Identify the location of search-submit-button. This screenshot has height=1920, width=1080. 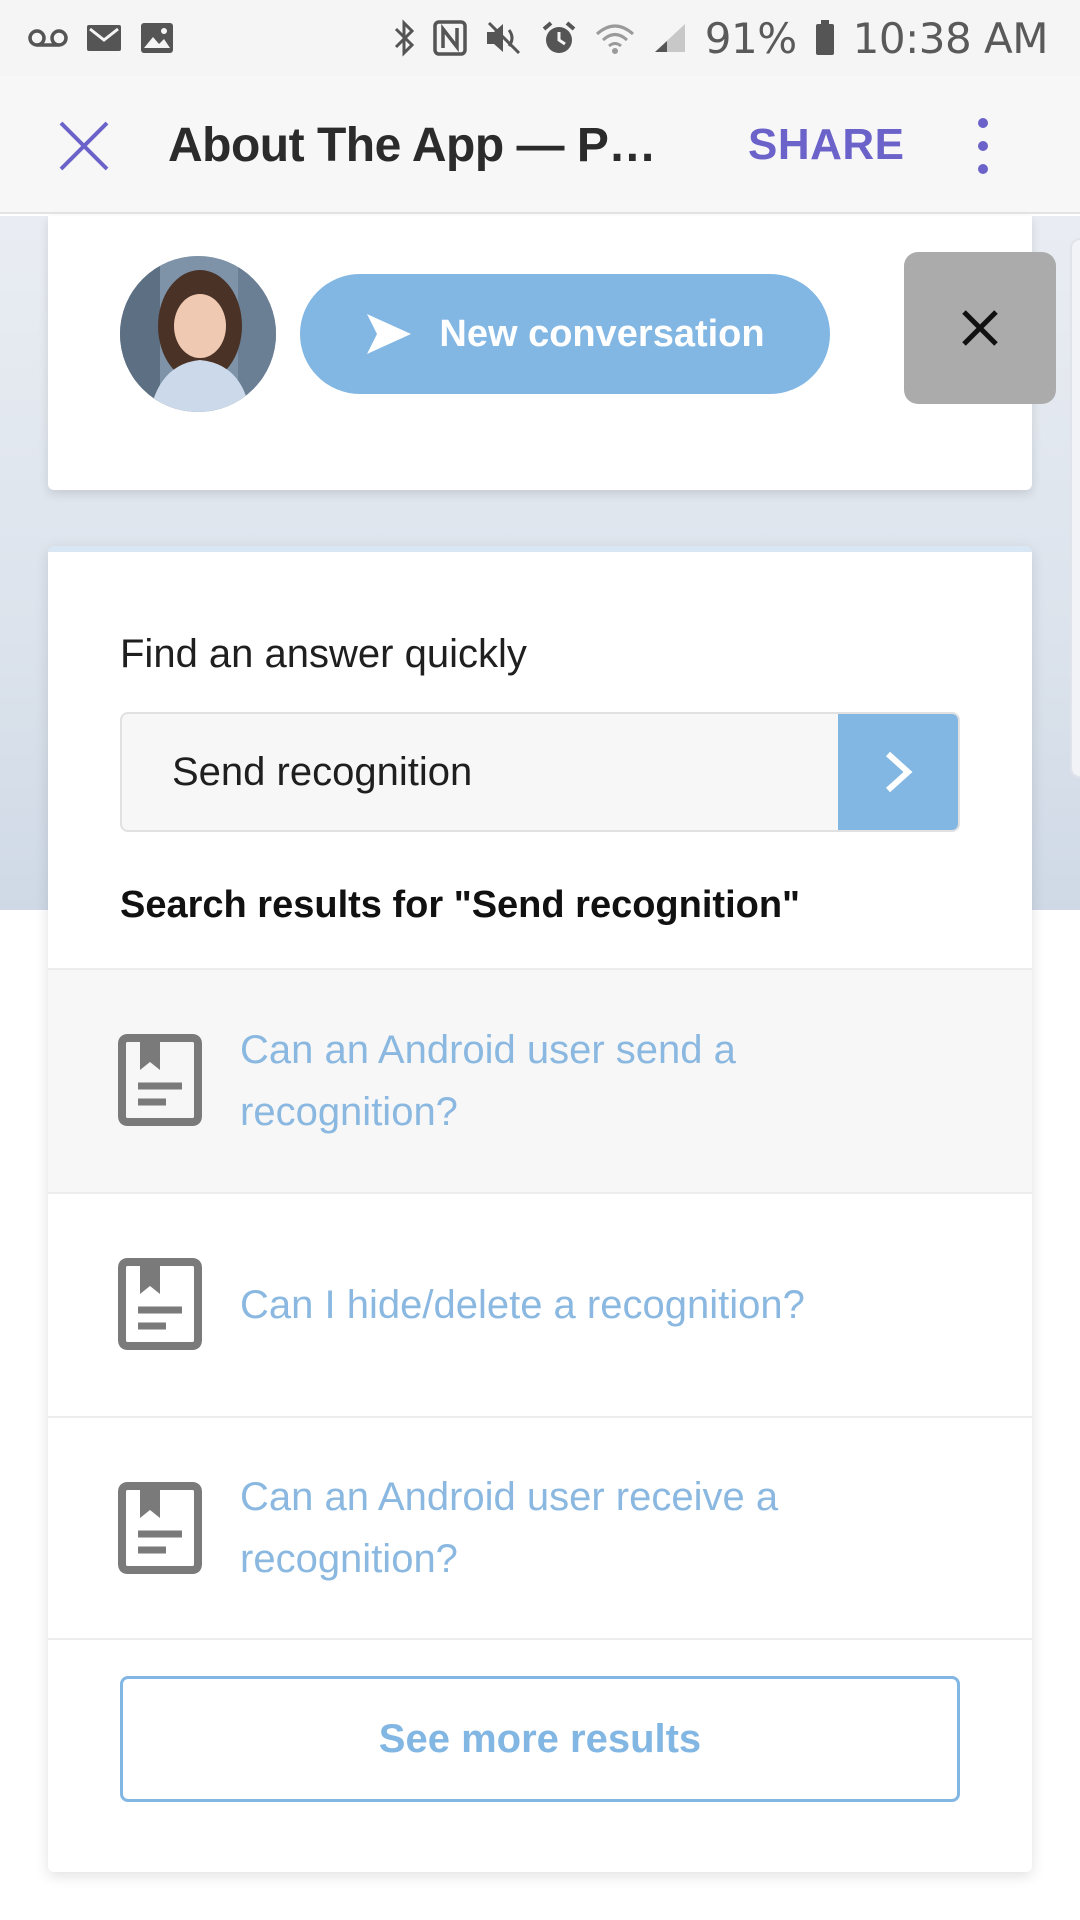
(898, 772).